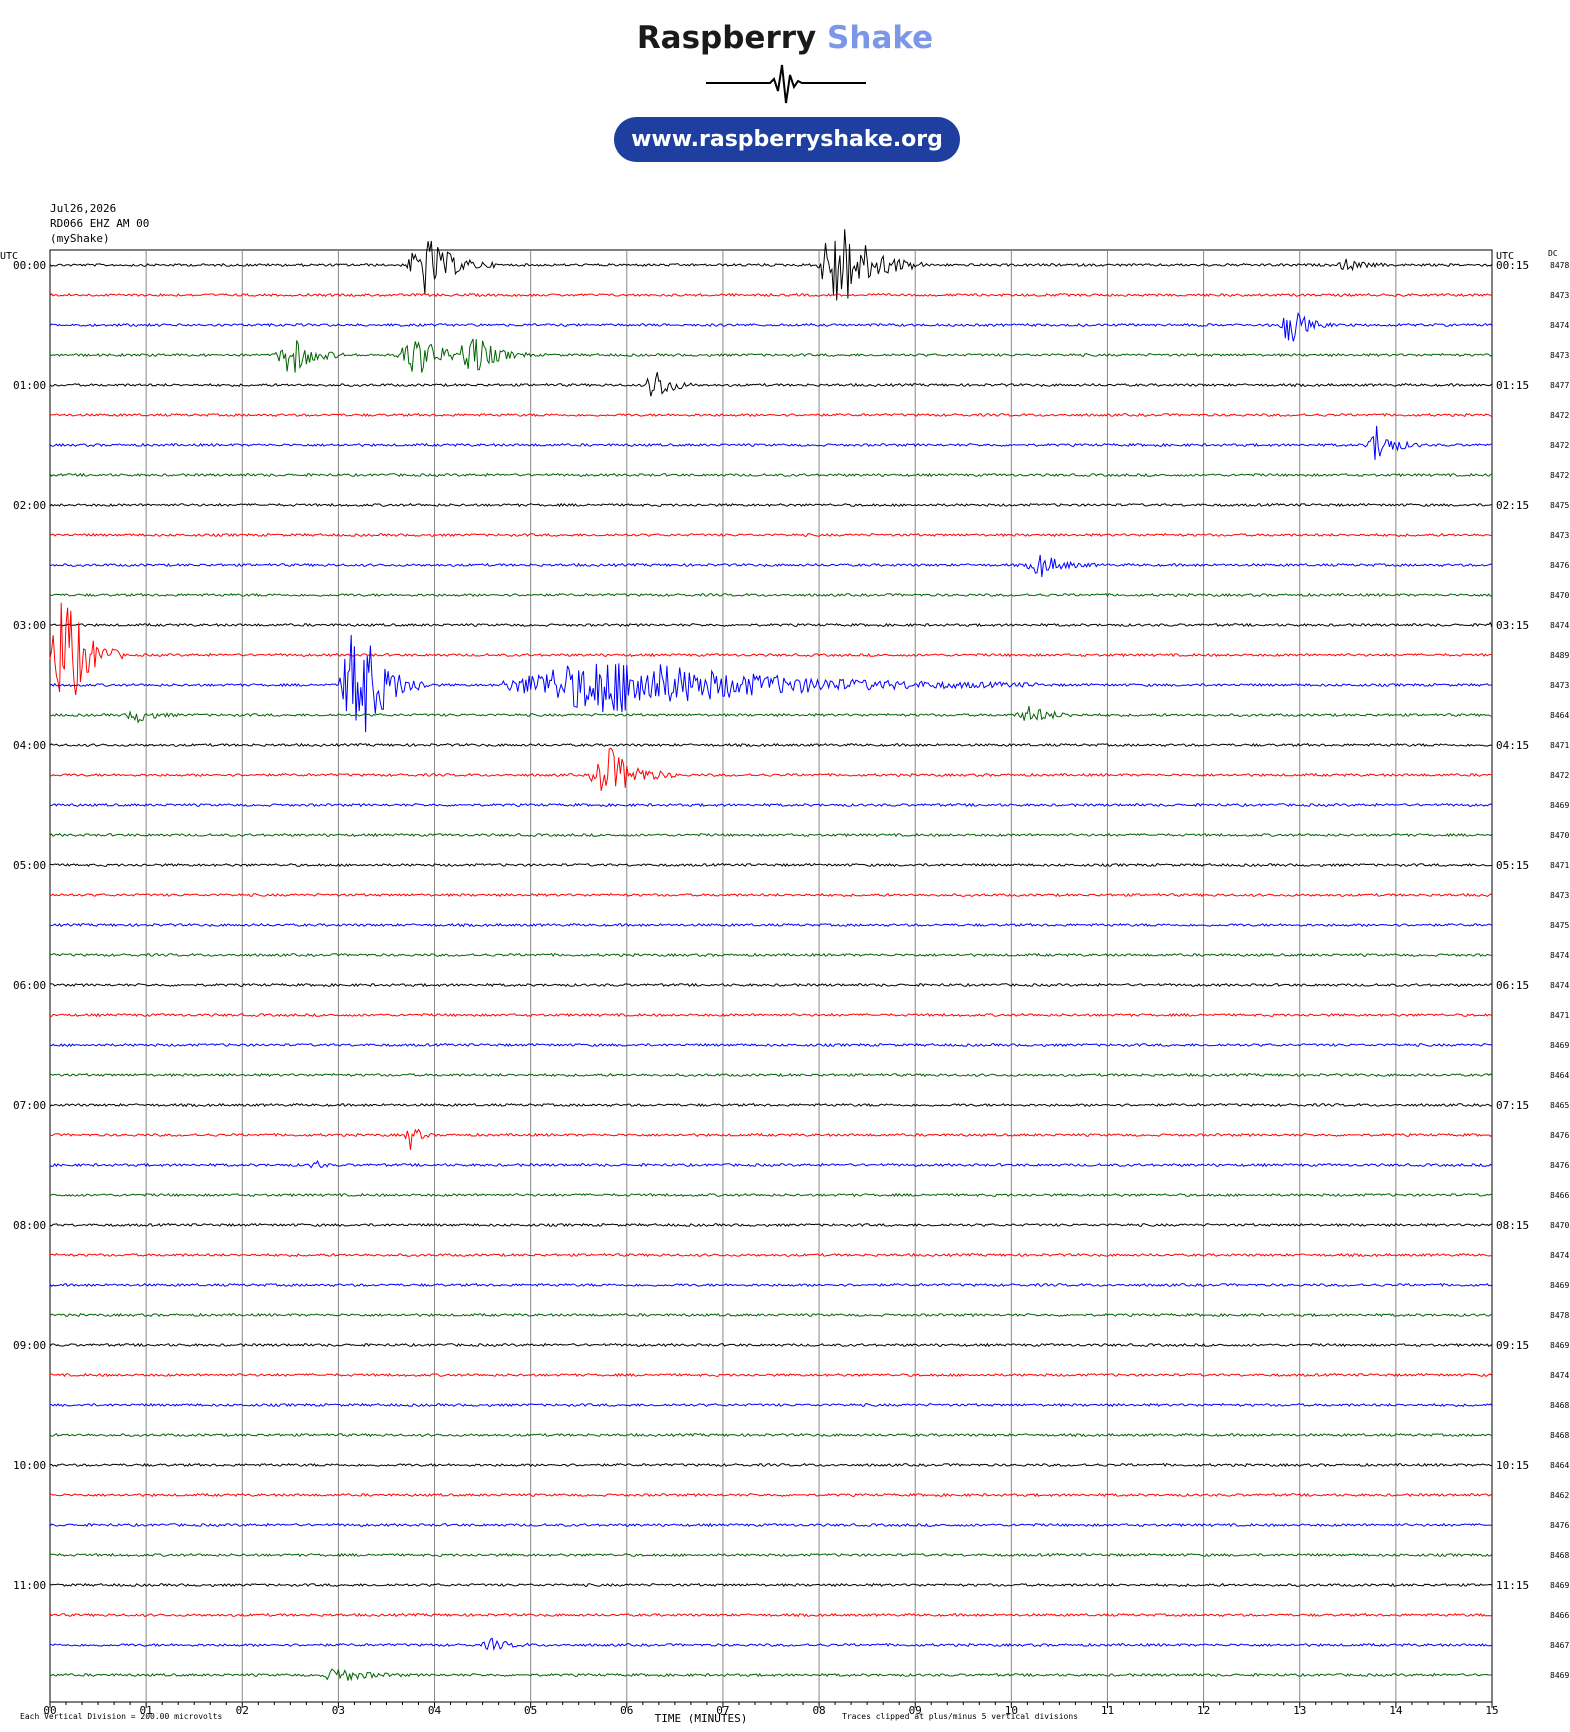 This screenshot has height=1732, width=1570. I want to click on x-tick-label: 04, so click(435, 1710).